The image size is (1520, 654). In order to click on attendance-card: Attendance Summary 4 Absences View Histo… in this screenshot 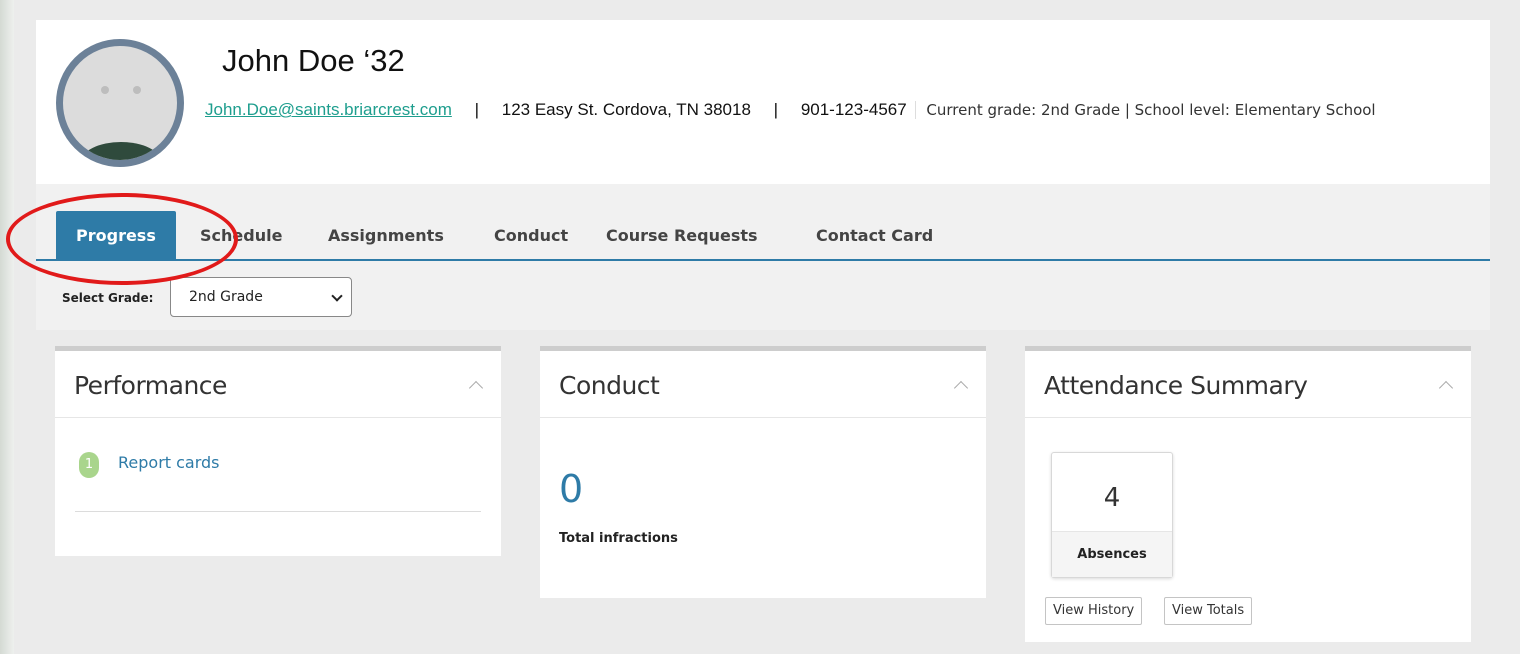, I will do `click(1248, 494)`.